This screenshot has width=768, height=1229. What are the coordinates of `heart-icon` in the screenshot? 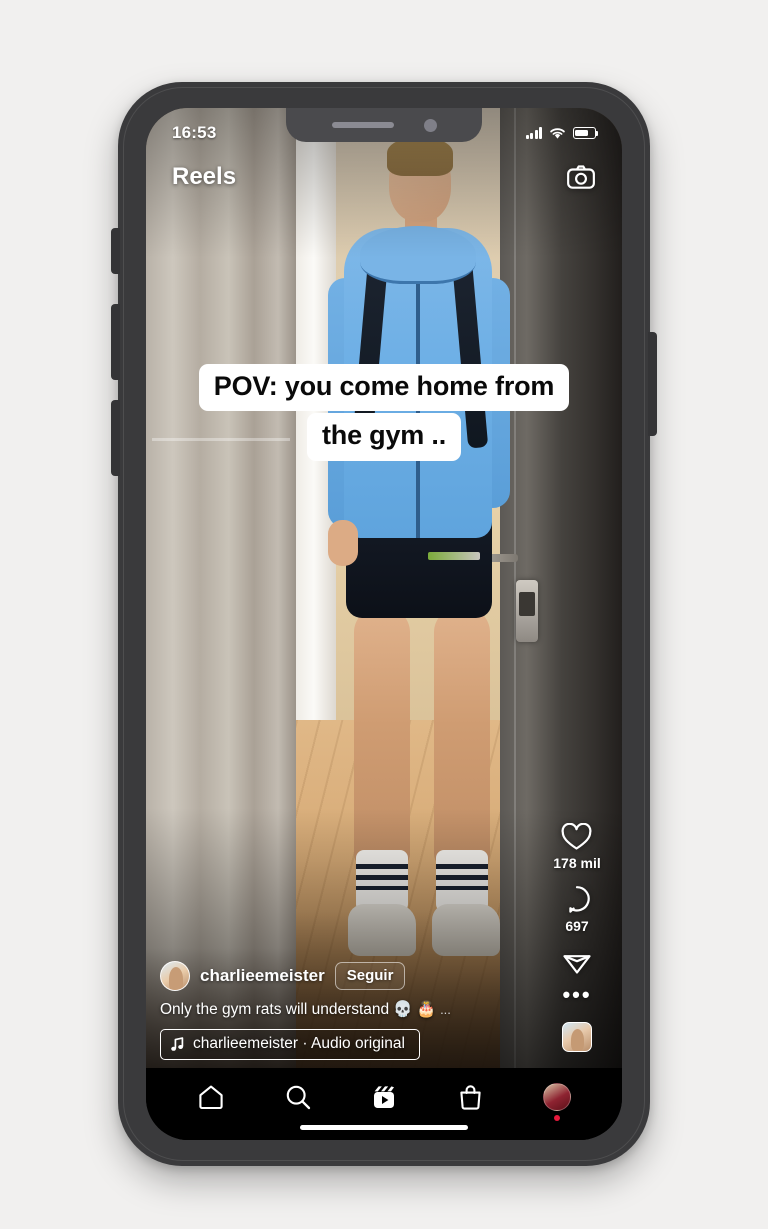 It's located at (576, 837).